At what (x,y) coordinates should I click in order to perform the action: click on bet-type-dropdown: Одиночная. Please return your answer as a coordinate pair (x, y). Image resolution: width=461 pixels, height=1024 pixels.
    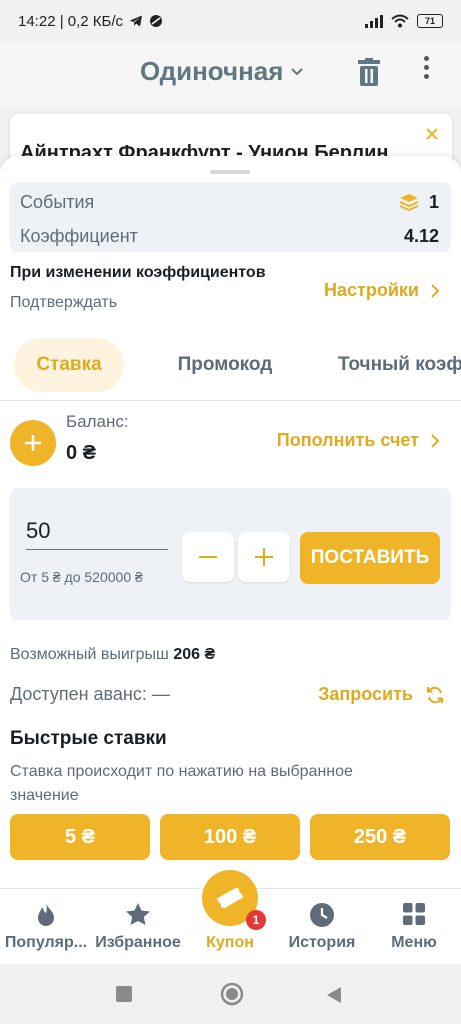
    Looking at the image, I should click on (222, 71).